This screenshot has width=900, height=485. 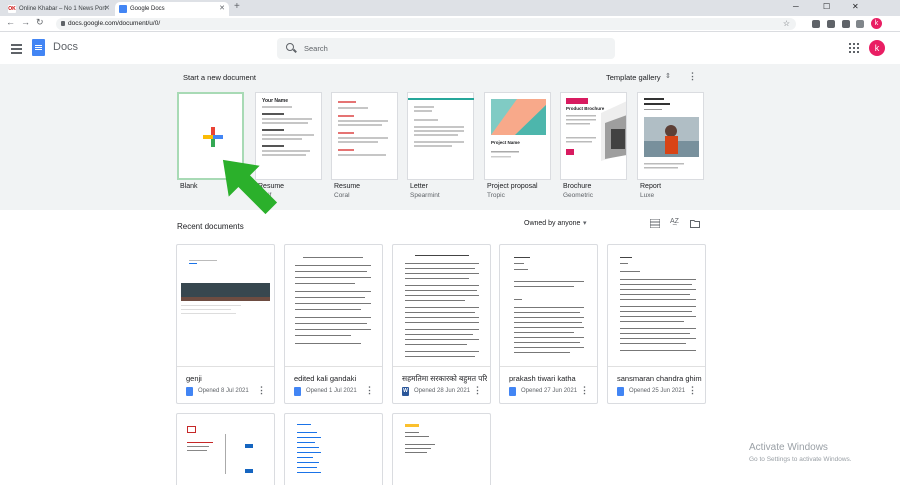 I want to click on new-tab-icon: +, so click(x=237, y=6).